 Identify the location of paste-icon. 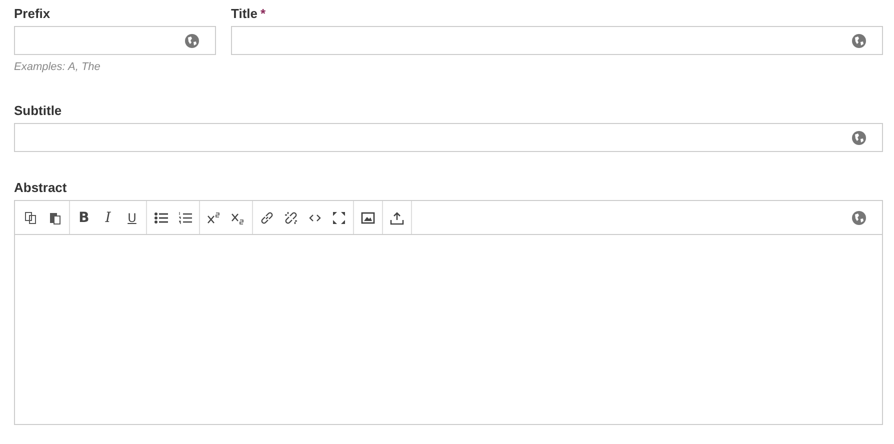
(55, 217).